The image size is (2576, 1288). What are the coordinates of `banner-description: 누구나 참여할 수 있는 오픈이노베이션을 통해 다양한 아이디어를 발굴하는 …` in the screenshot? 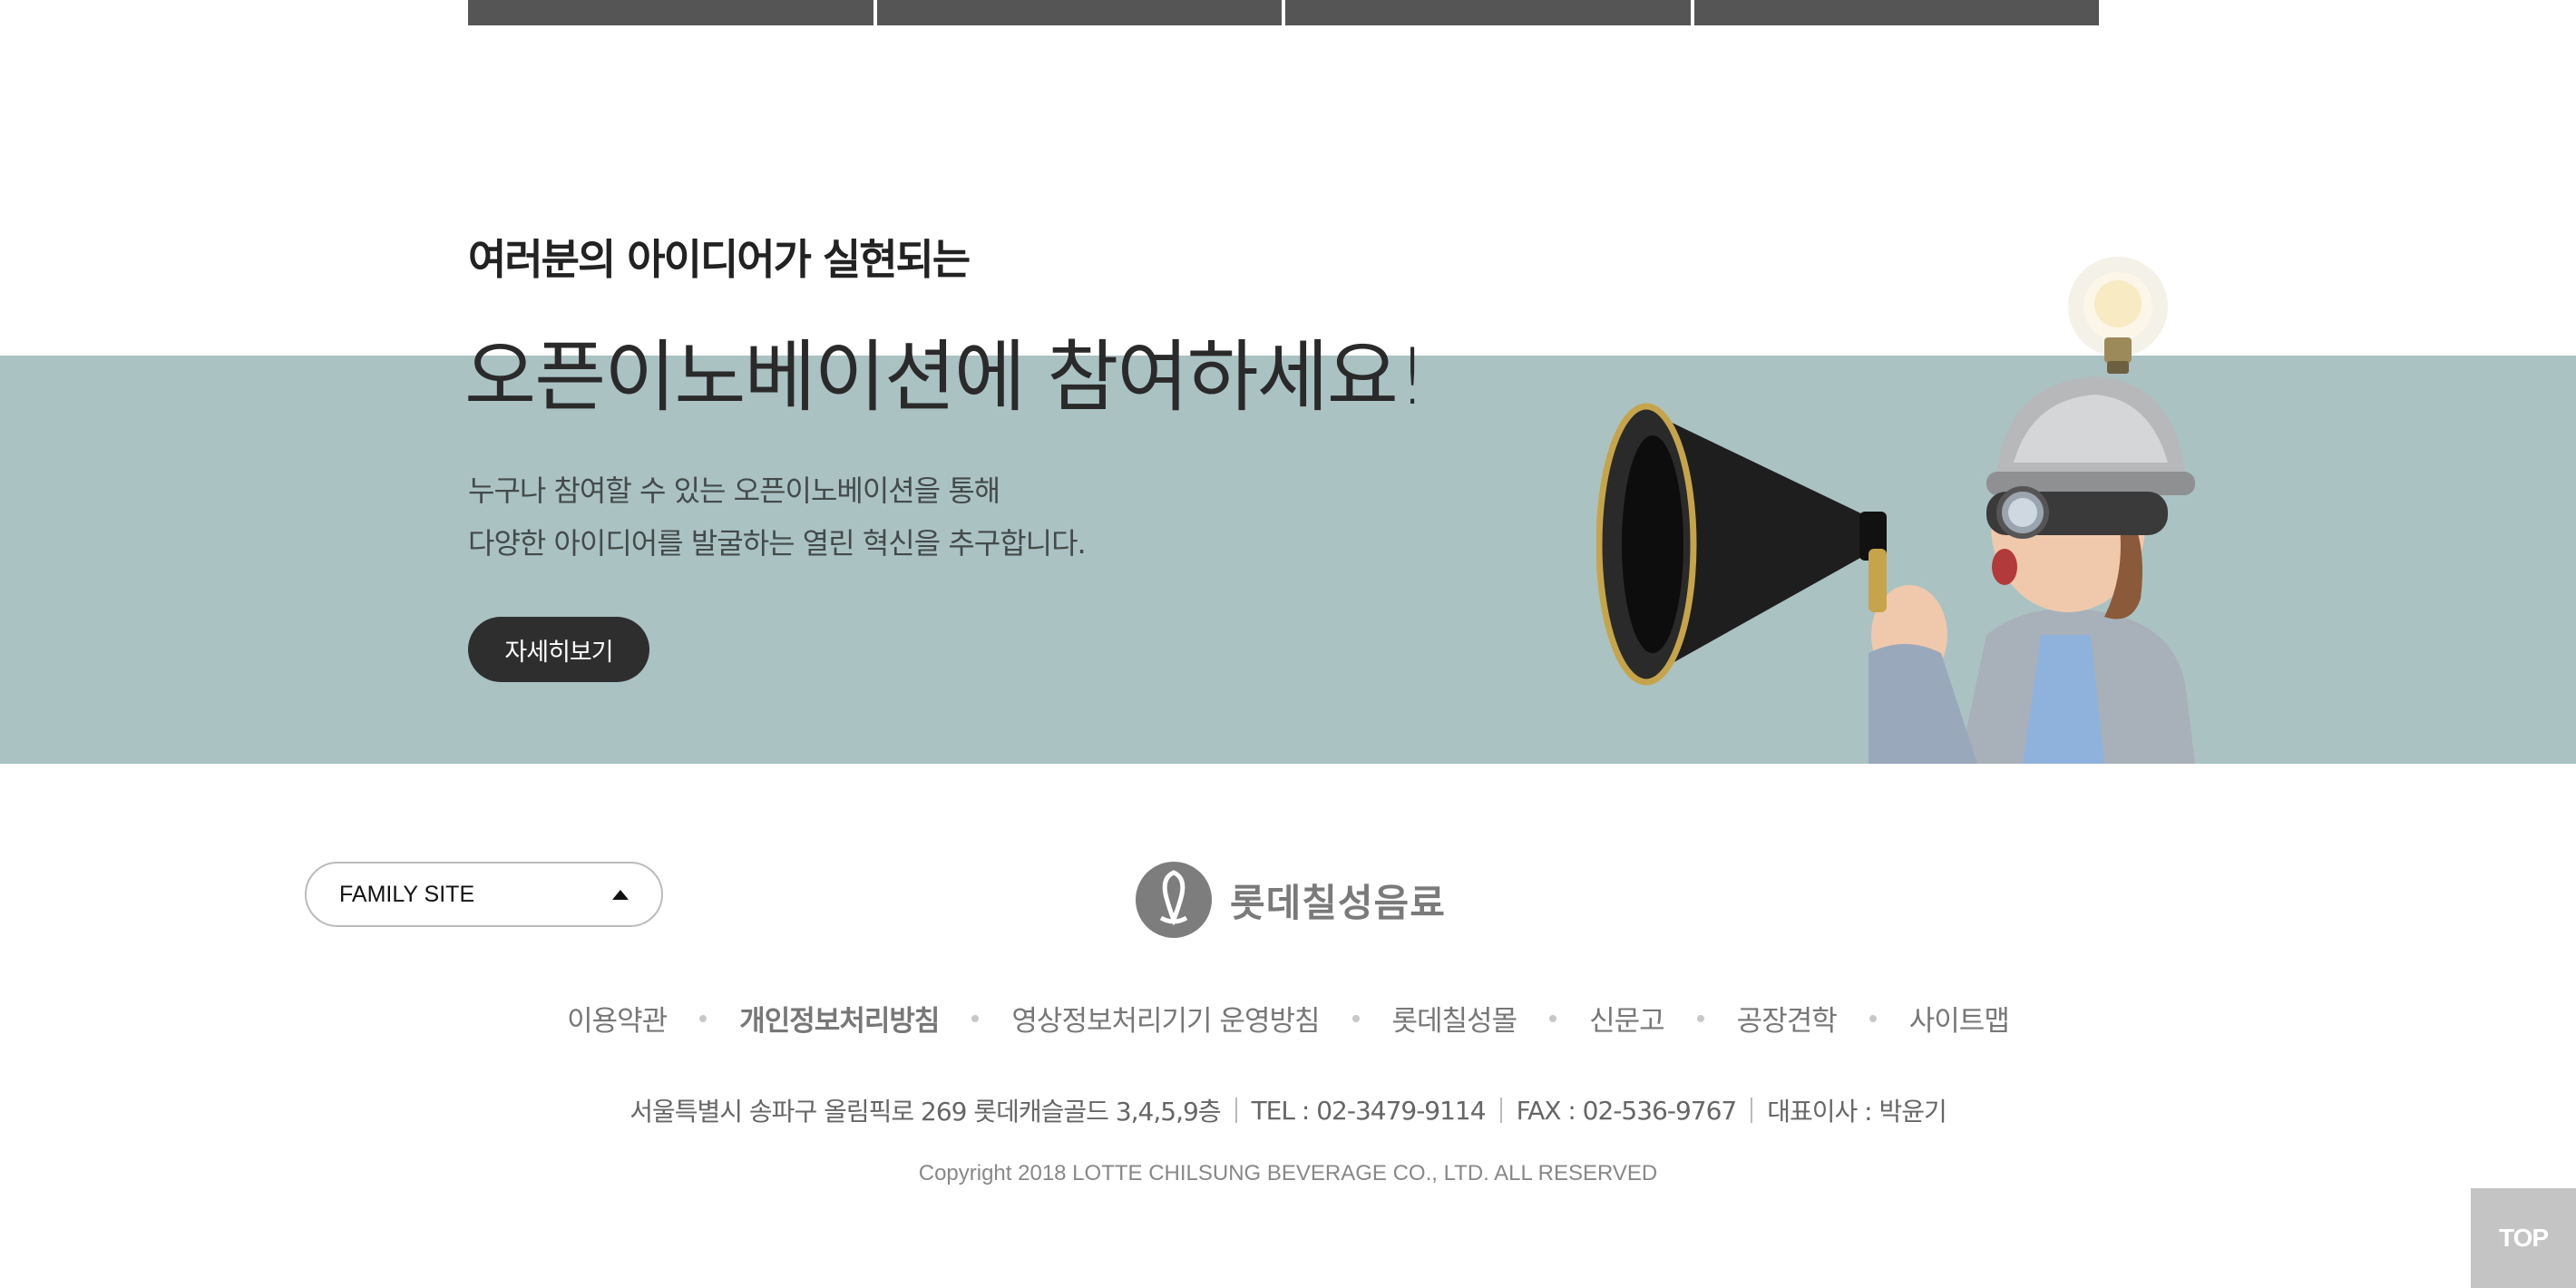 It's located at (777, 517).